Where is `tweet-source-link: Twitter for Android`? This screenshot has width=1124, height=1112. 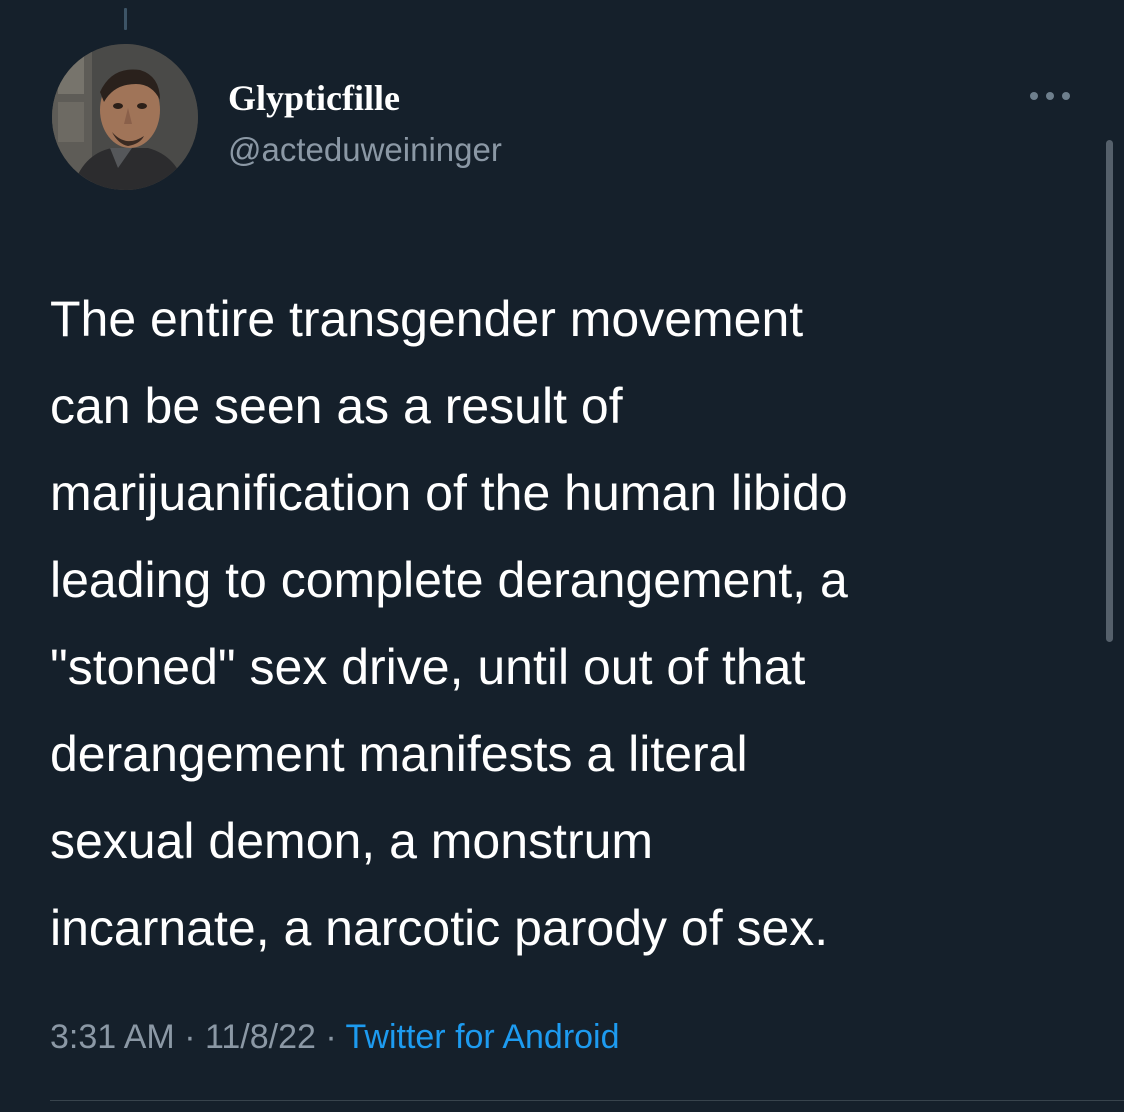
tweet-source-link: Twitter for Android is located at coordinates (483, 1037).